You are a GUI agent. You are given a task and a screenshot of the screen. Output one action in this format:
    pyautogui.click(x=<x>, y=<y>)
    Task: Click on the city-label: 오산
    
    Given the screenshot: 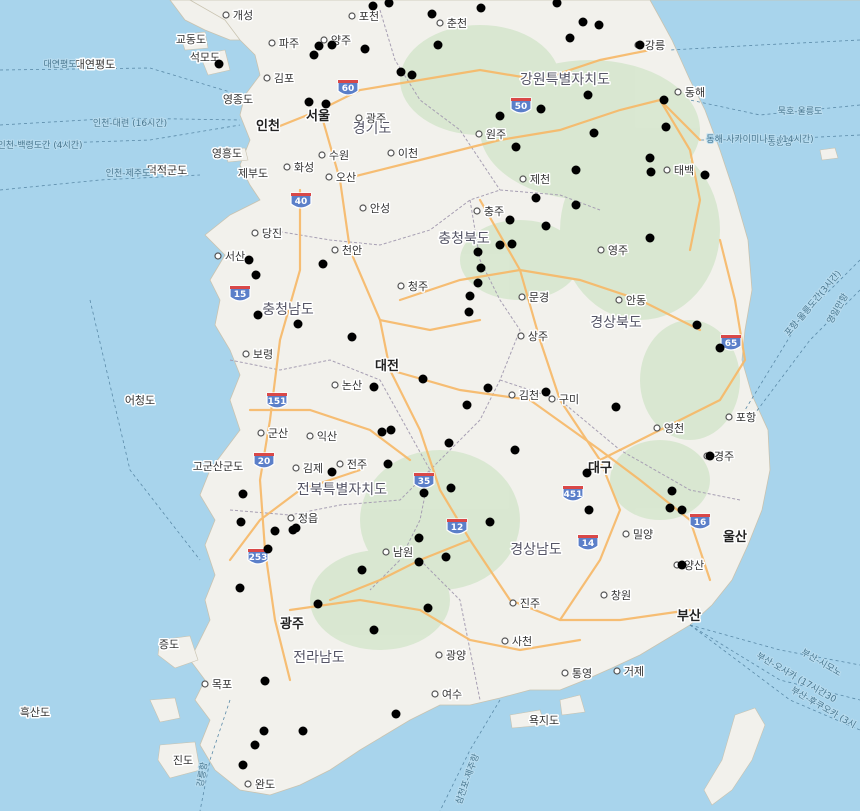 What is the action you would take?
    pyautogui.click(x=346, y=177)
    